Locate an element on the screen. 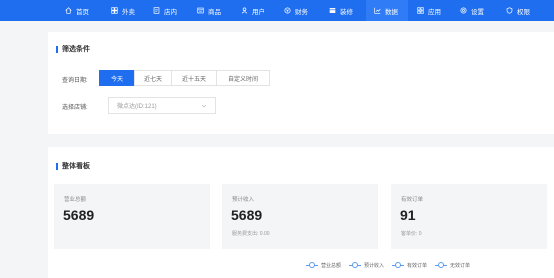  nav-item-label: 应用 is located at coordinates (434, 12).